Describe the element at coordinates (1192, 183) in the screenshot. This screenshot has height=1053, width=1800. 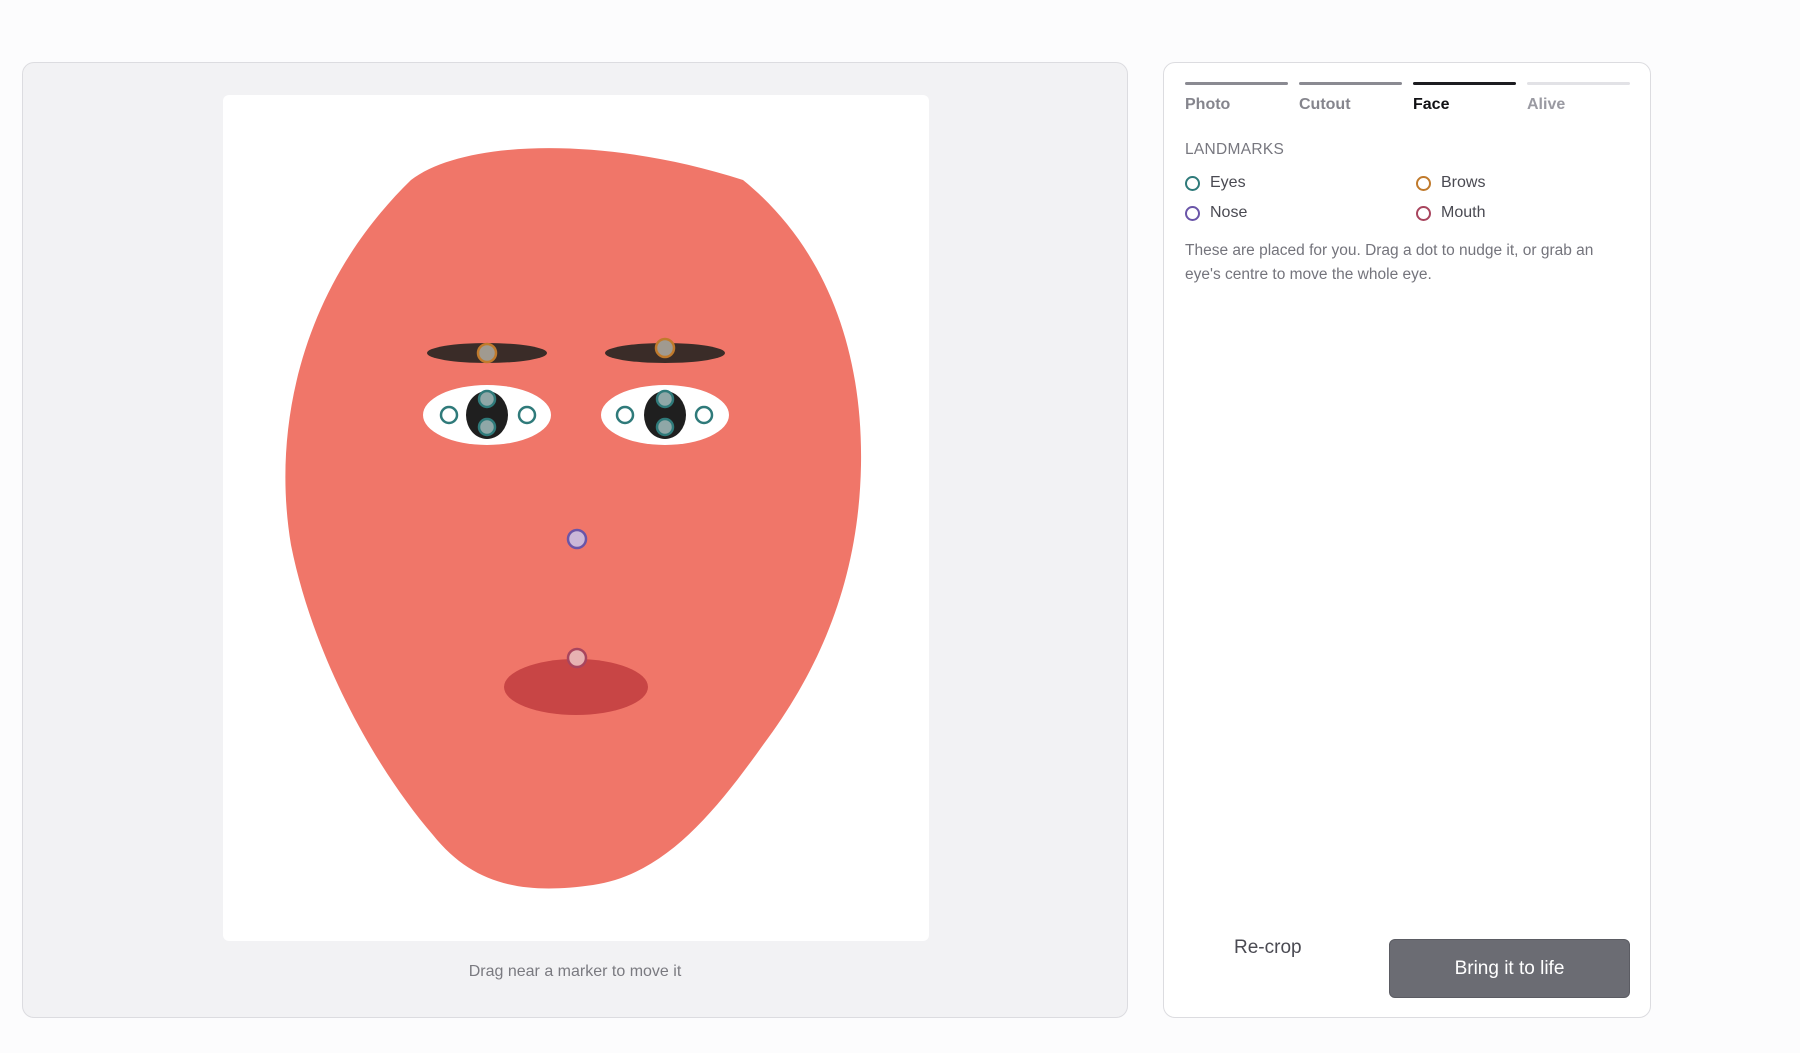
I see `eyes-ring-icon` at that location.